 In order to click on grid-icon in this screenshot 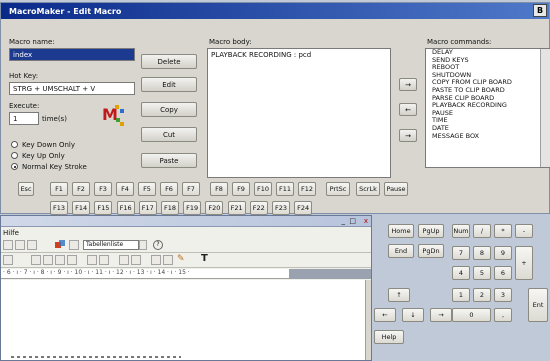, I will do `click(32, 245)`.